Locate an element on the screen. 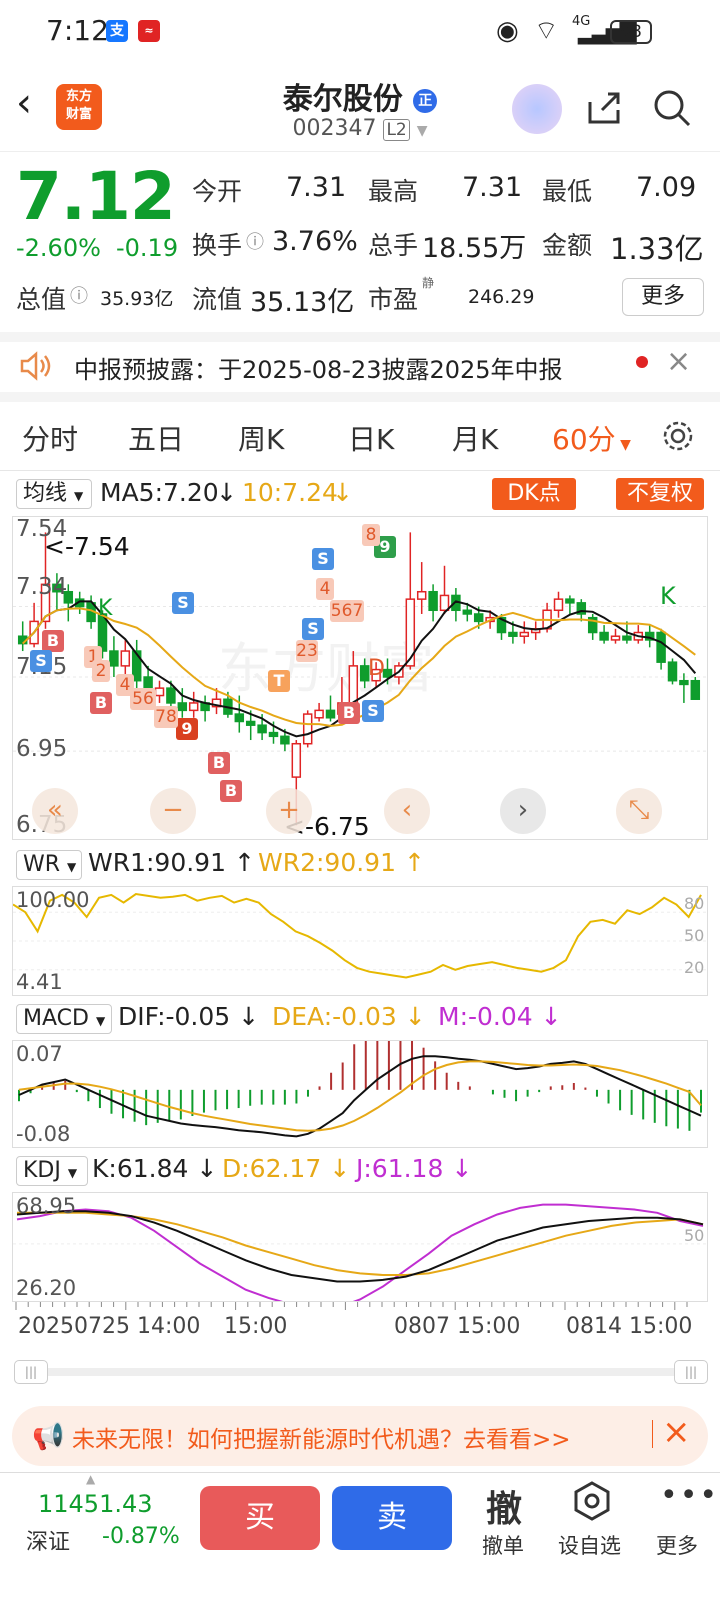 Image resolution: width=720 pixels, height=1600 pixels. range-handle-left: ||| is located at coordinates (31, 1372).